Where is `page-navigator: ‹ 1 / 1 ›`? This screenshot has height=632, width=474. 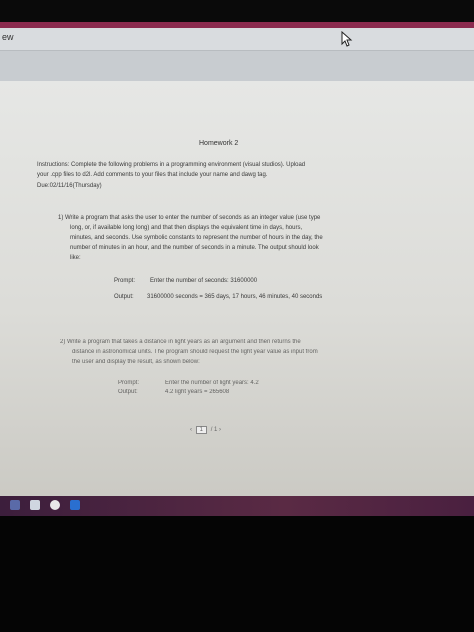
page-navigator: ‹ 1 / 1 › is located at coordinates (205, 430).